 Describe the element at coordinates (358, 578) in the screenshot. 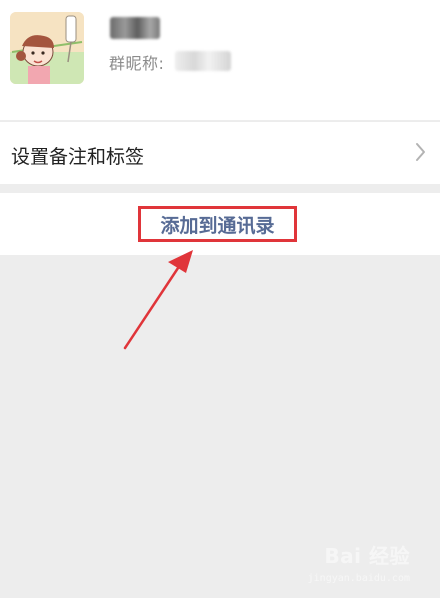

I see `watermark-sub: jingyan.baidu.com` at that location.